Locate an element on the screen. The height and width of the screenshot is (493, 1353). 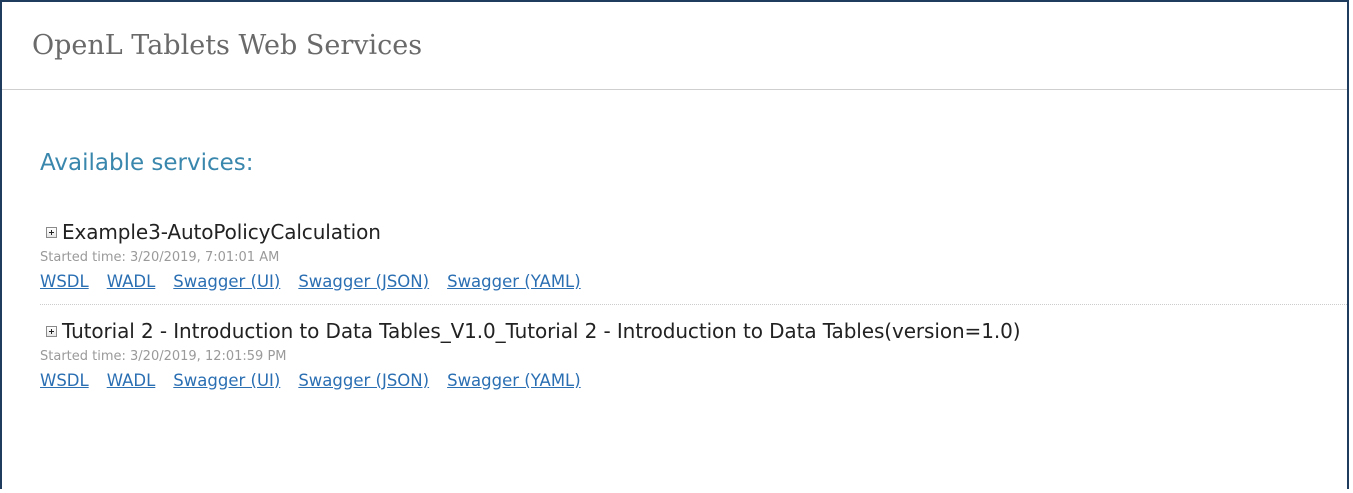
started-time: Started time: 3/20/2019, 7:01:01 AM is located at coordinates (160, 257).